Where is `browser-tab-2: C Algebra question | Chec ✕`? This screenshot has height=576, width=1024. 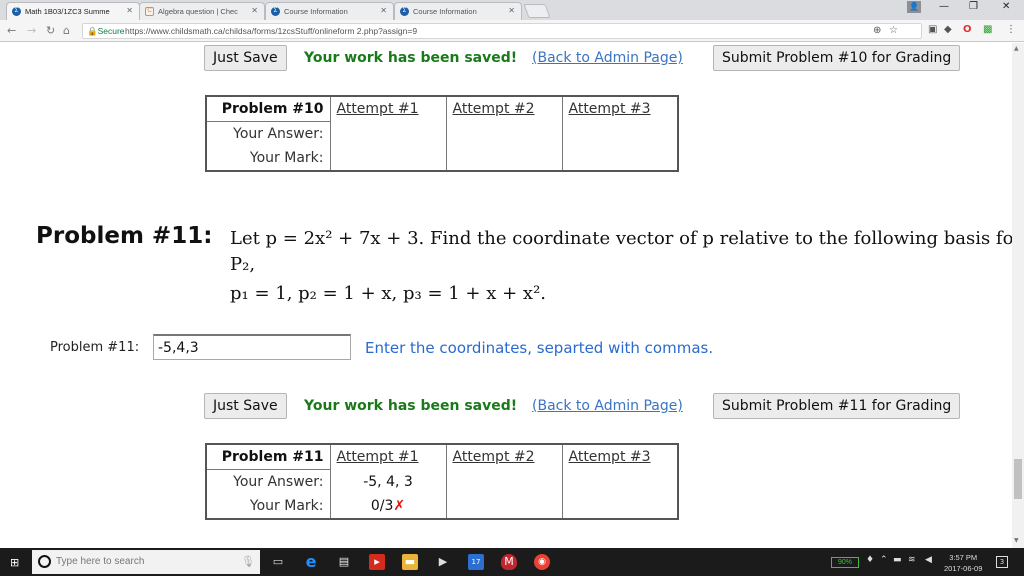
browser-tab-2: C Algebra question | Chec ✕ is located at coordinates (202, 11).